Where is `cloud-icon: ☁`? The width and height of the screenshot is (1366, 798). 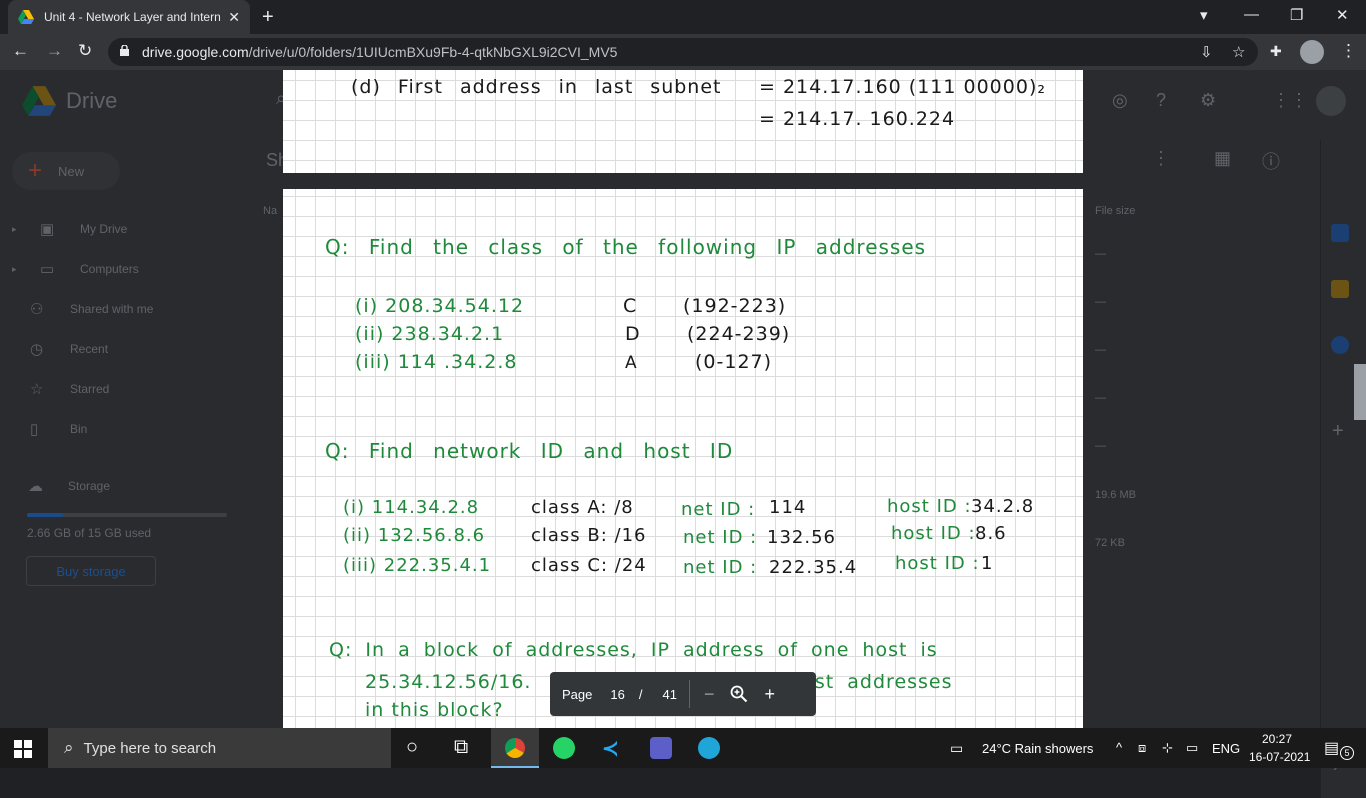 cloud-icon: ☁ is located at coordinates (35, 486).